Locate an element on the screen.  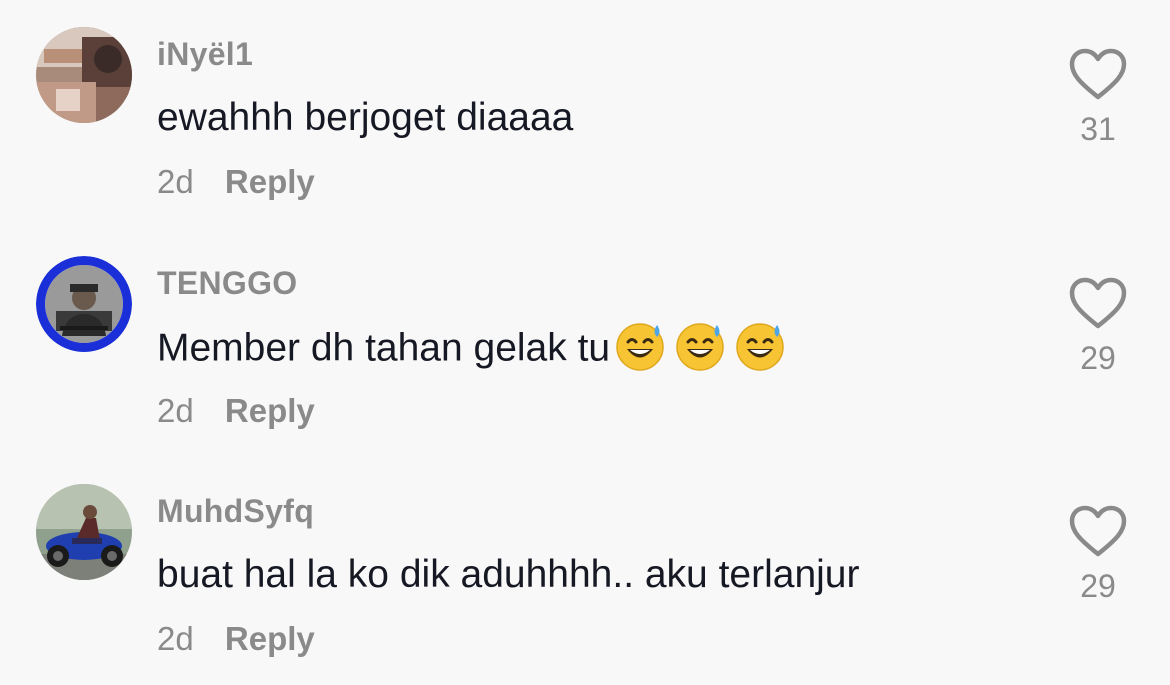
comment-username: TENGGO is located at coordinates (227, 283).